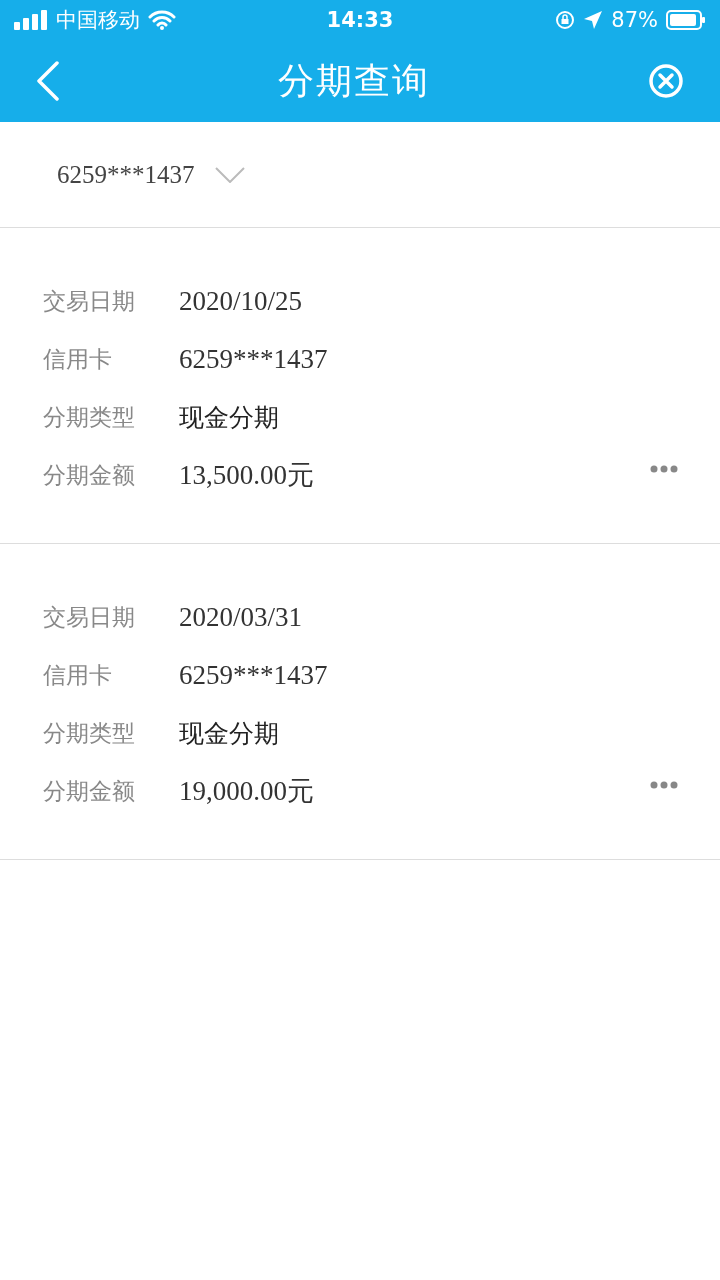 This screenshot has height=1280, width=720. I want to click on clock-time: 14:33, so click(360, 20).